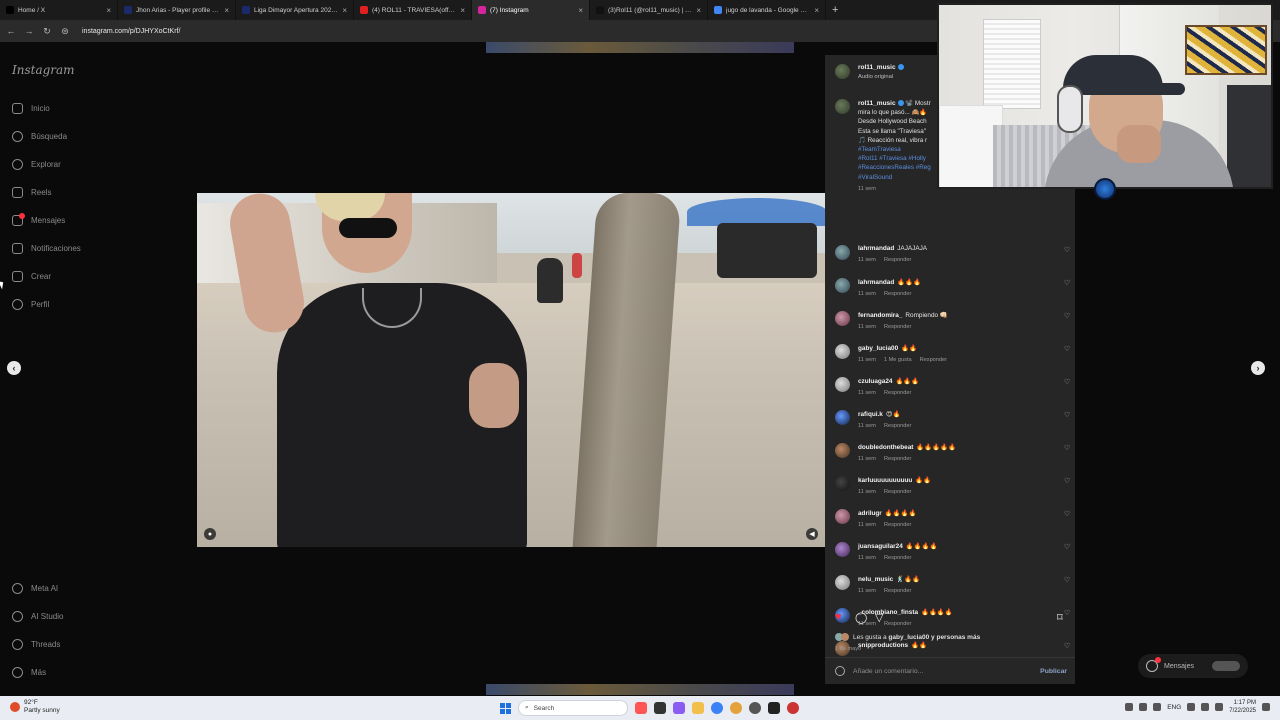 This screenshot has width=1280, height=720. What do you see at coordinates (892, 158) in the screenshot?
I see `hashtag-link: #Rol11 #Traviesa #Holly` at bounding box center [892, 158].